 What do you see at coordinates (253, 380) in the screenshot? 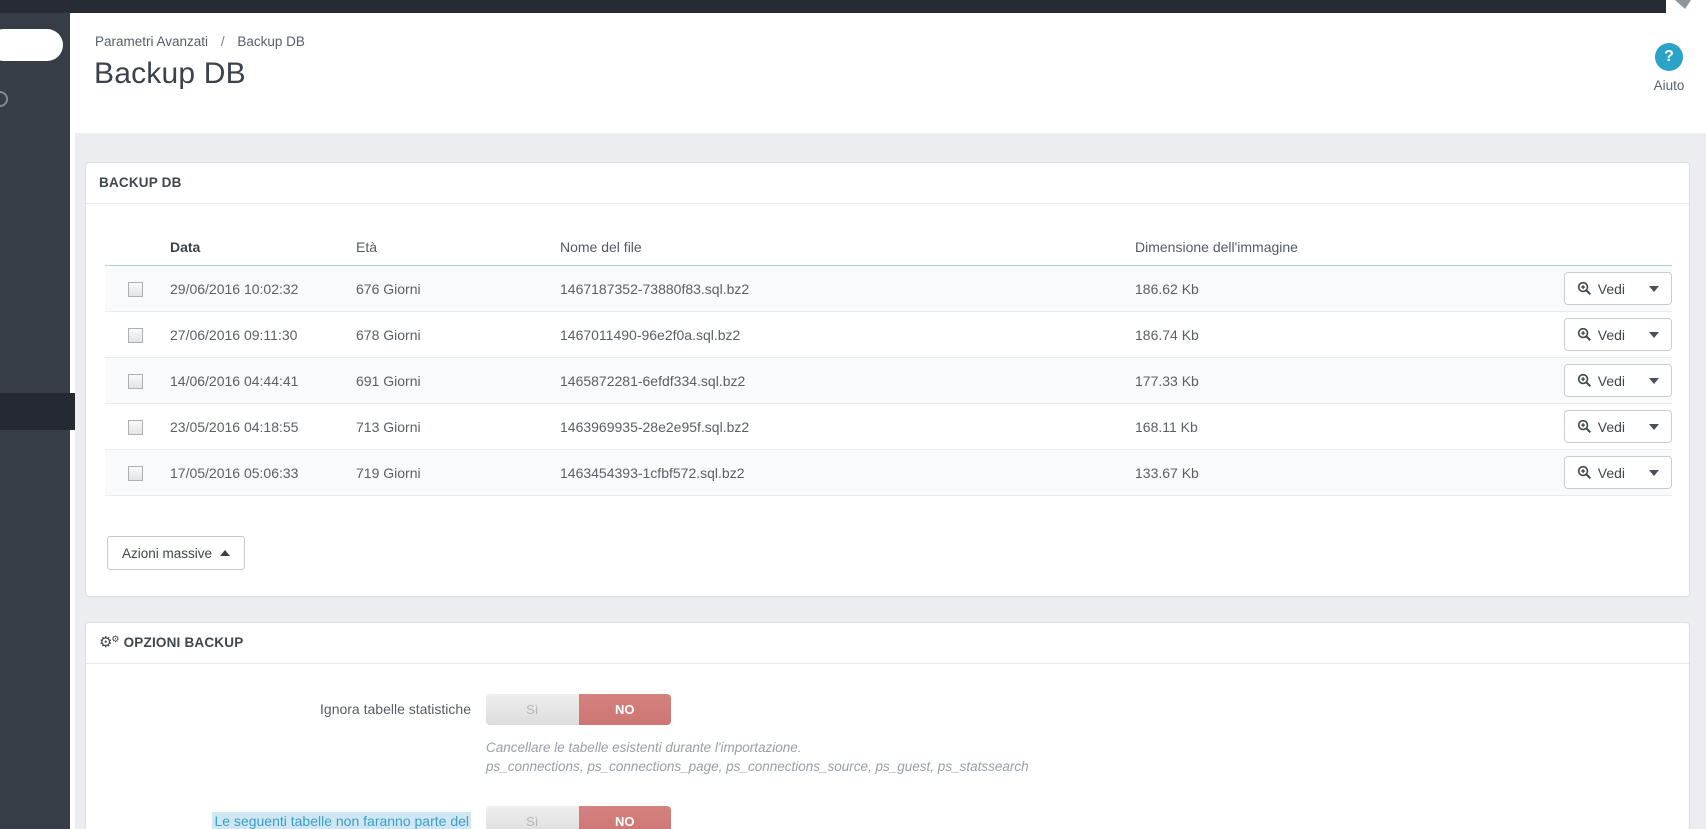
I see `date-cell: 14/06/2016 04:44:41` at bounding box center [253, 380].